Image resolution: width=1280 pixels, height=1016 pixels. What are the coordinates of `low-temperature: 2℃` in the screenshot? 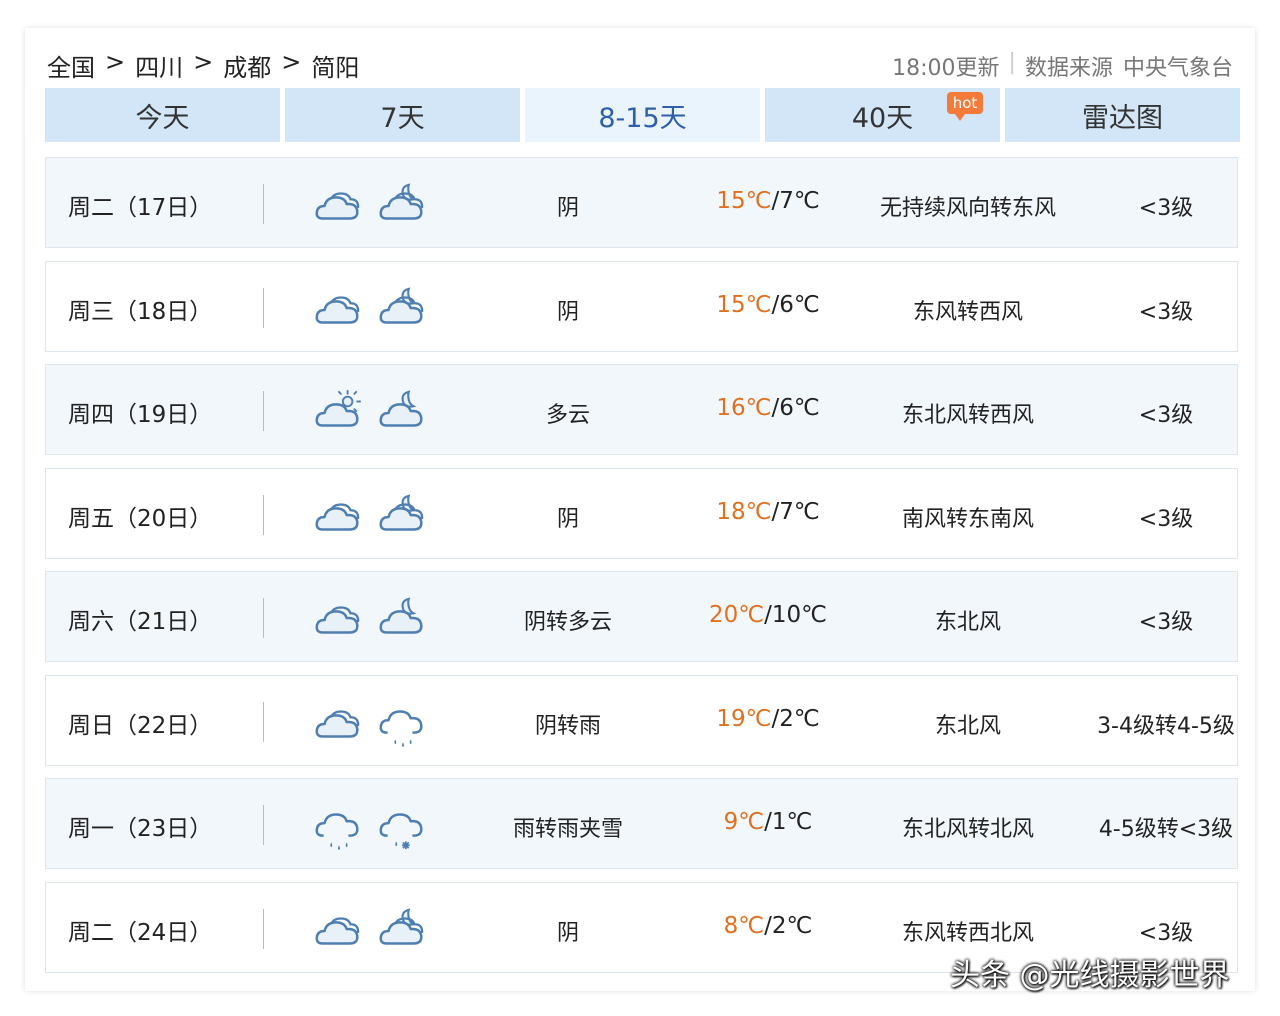 It's located at (792, 926).